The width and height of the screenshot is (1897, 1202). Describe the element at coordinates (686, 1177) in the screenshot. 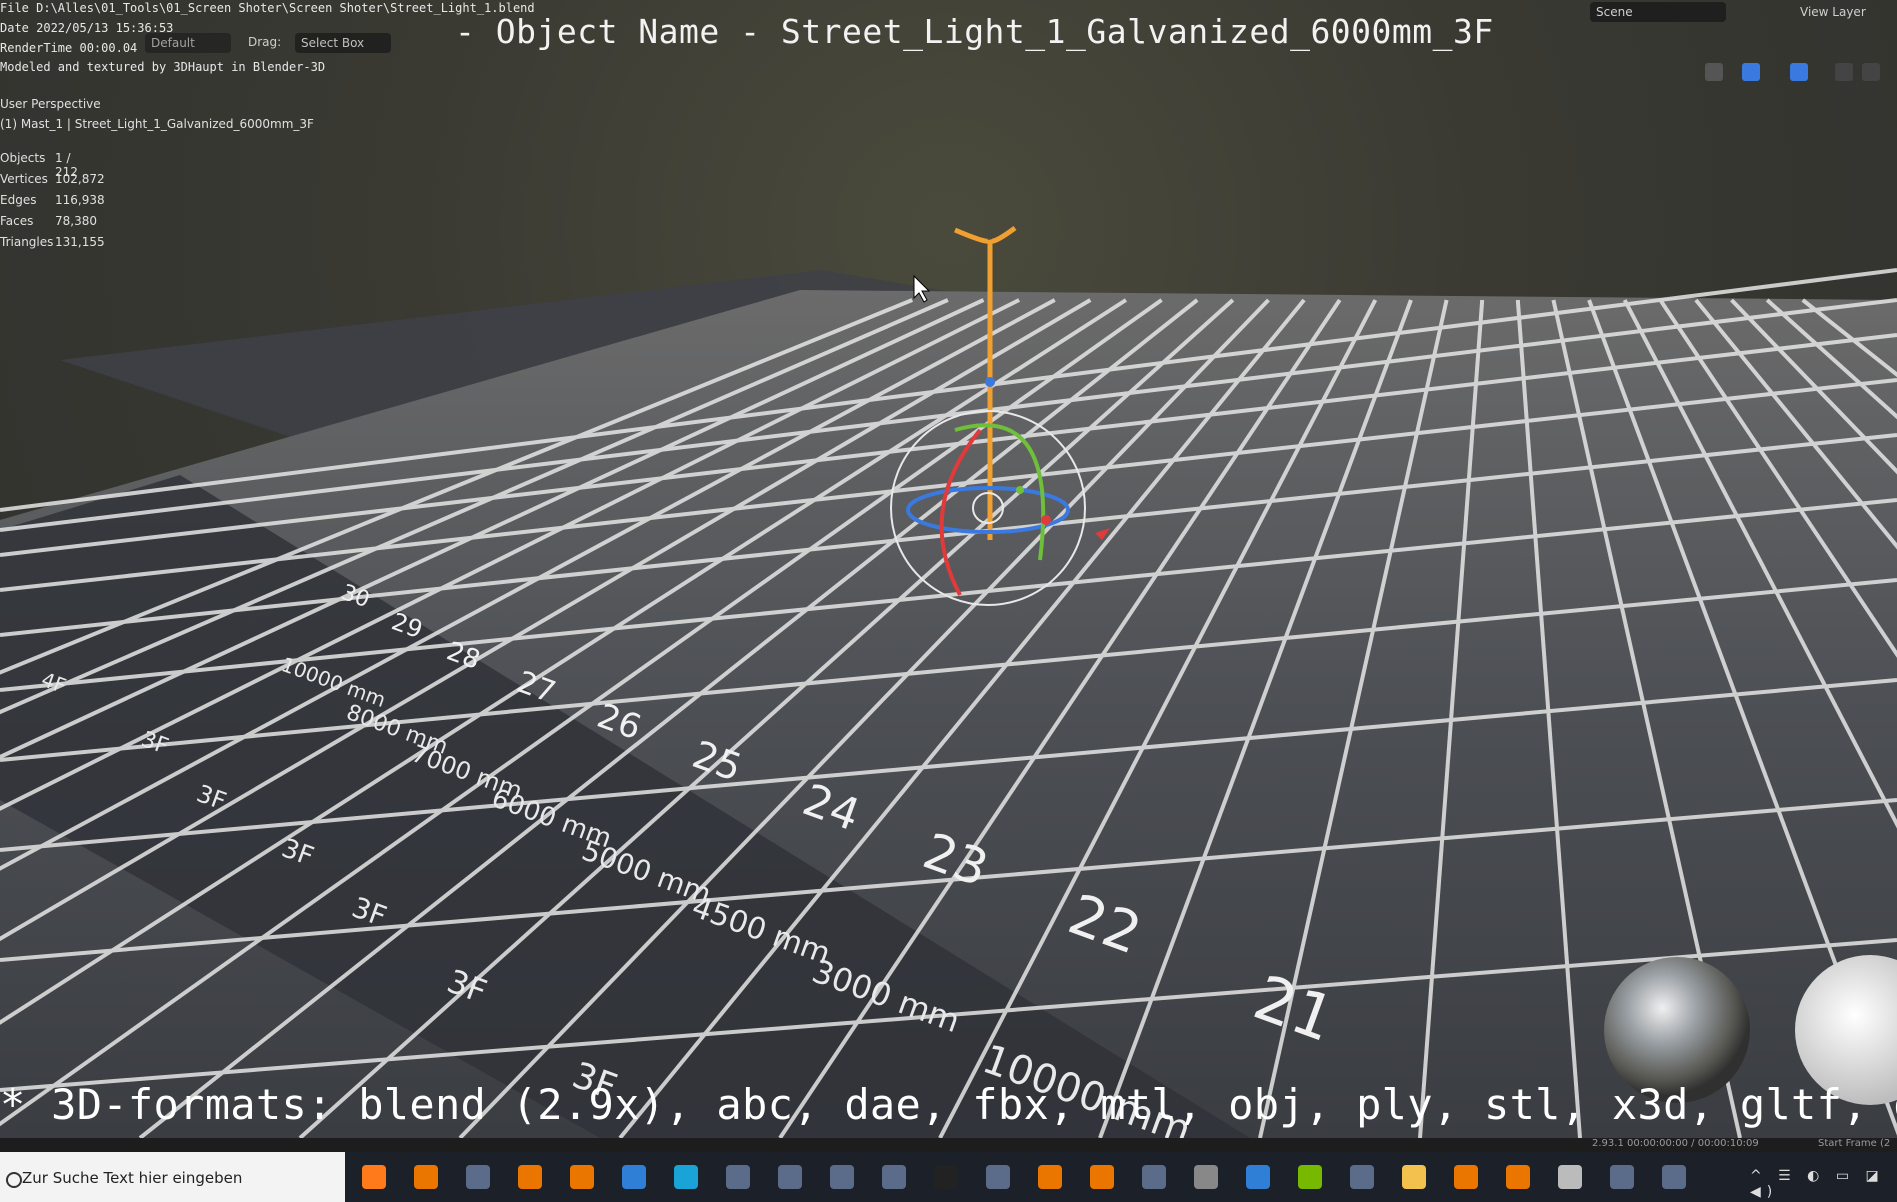

I see `edge-icon` at that location.